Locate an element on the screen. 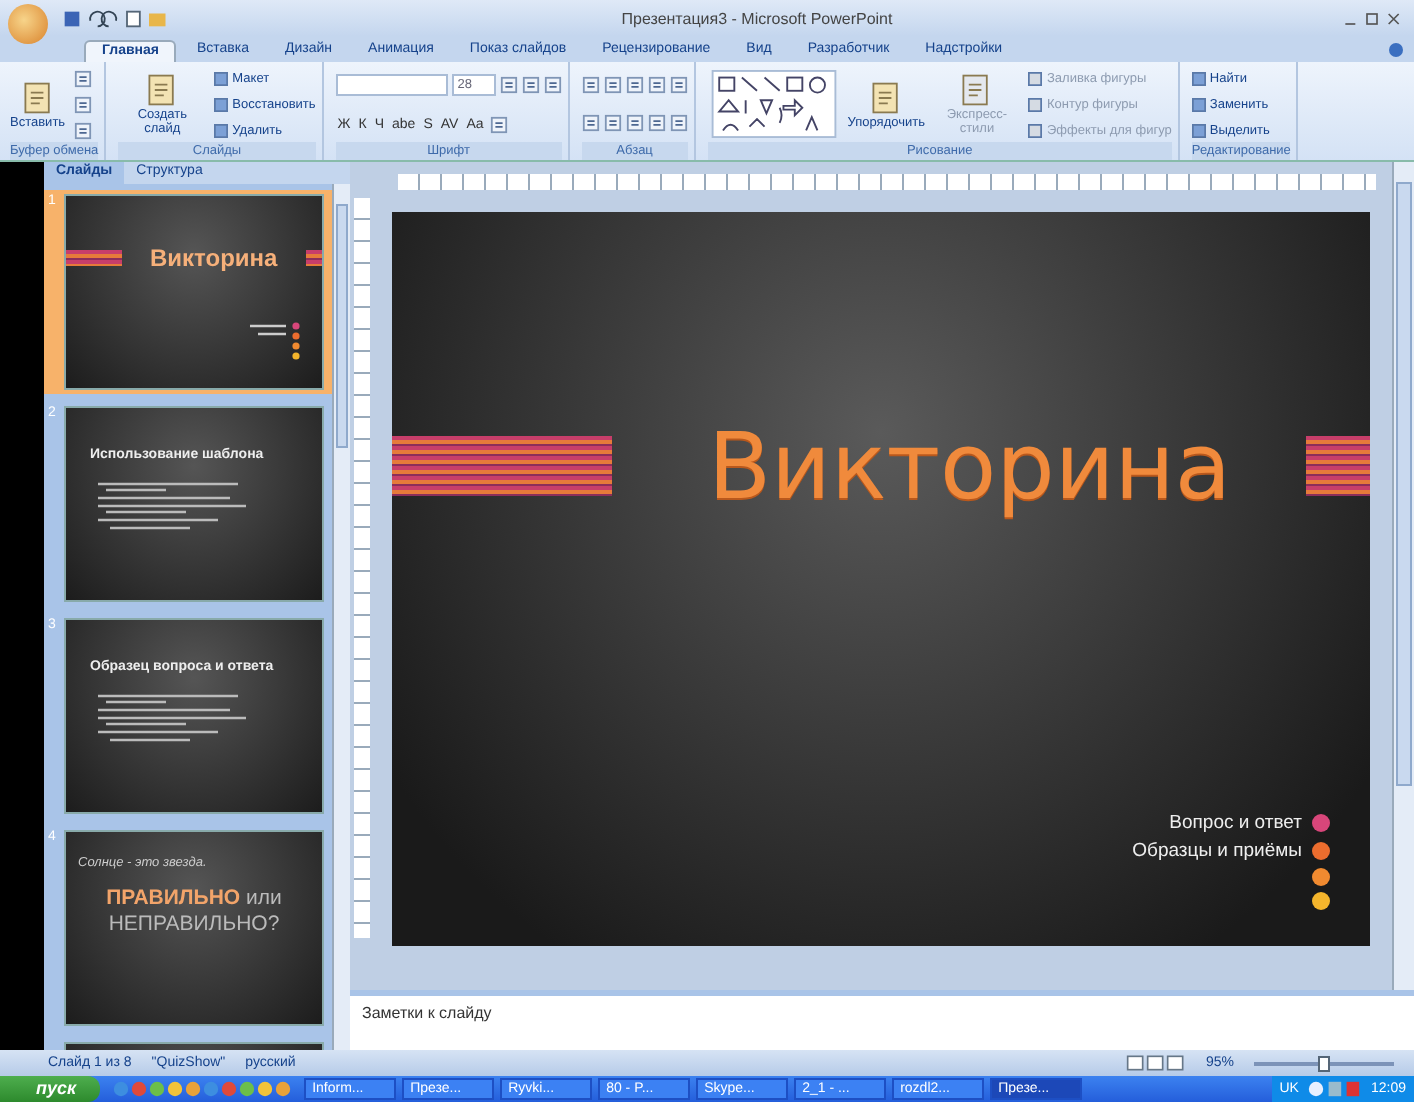 This screenshot has height=1102, width=1414. tray-icon is located at coordinates (1334, 1089).